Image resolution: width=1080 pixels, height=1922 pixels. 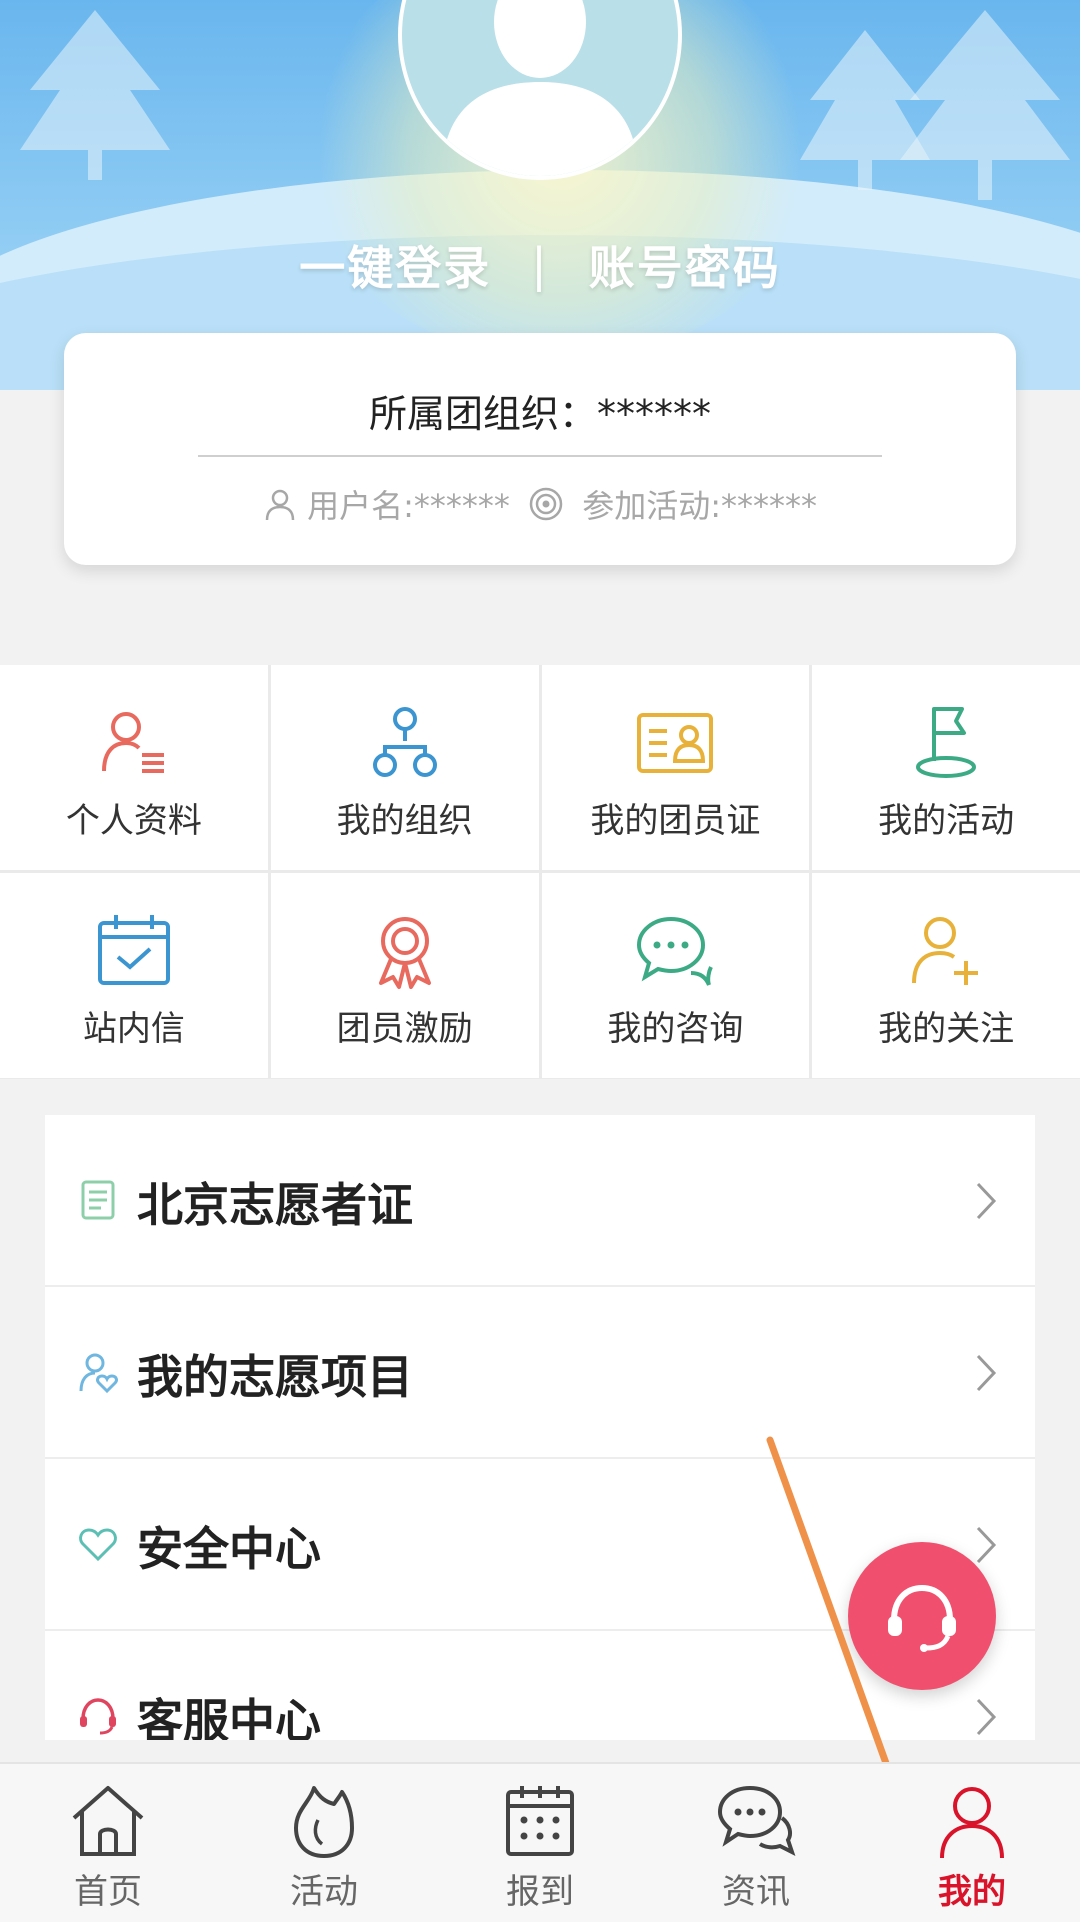 I want to click on home-icon, so click(x=108, y=1821).